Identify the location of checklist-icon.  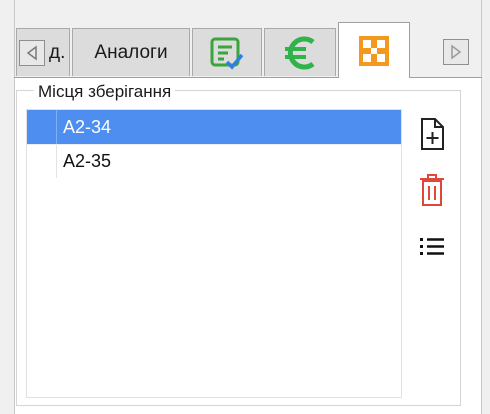
(227, 53).